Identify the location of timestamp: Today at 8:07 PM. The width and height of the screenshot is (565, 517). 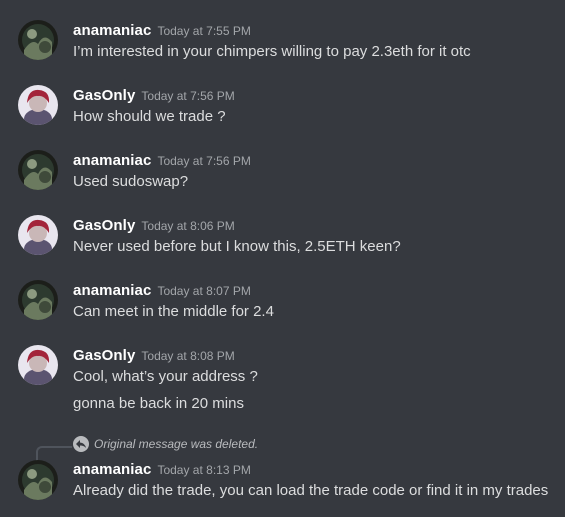
(204, 291).